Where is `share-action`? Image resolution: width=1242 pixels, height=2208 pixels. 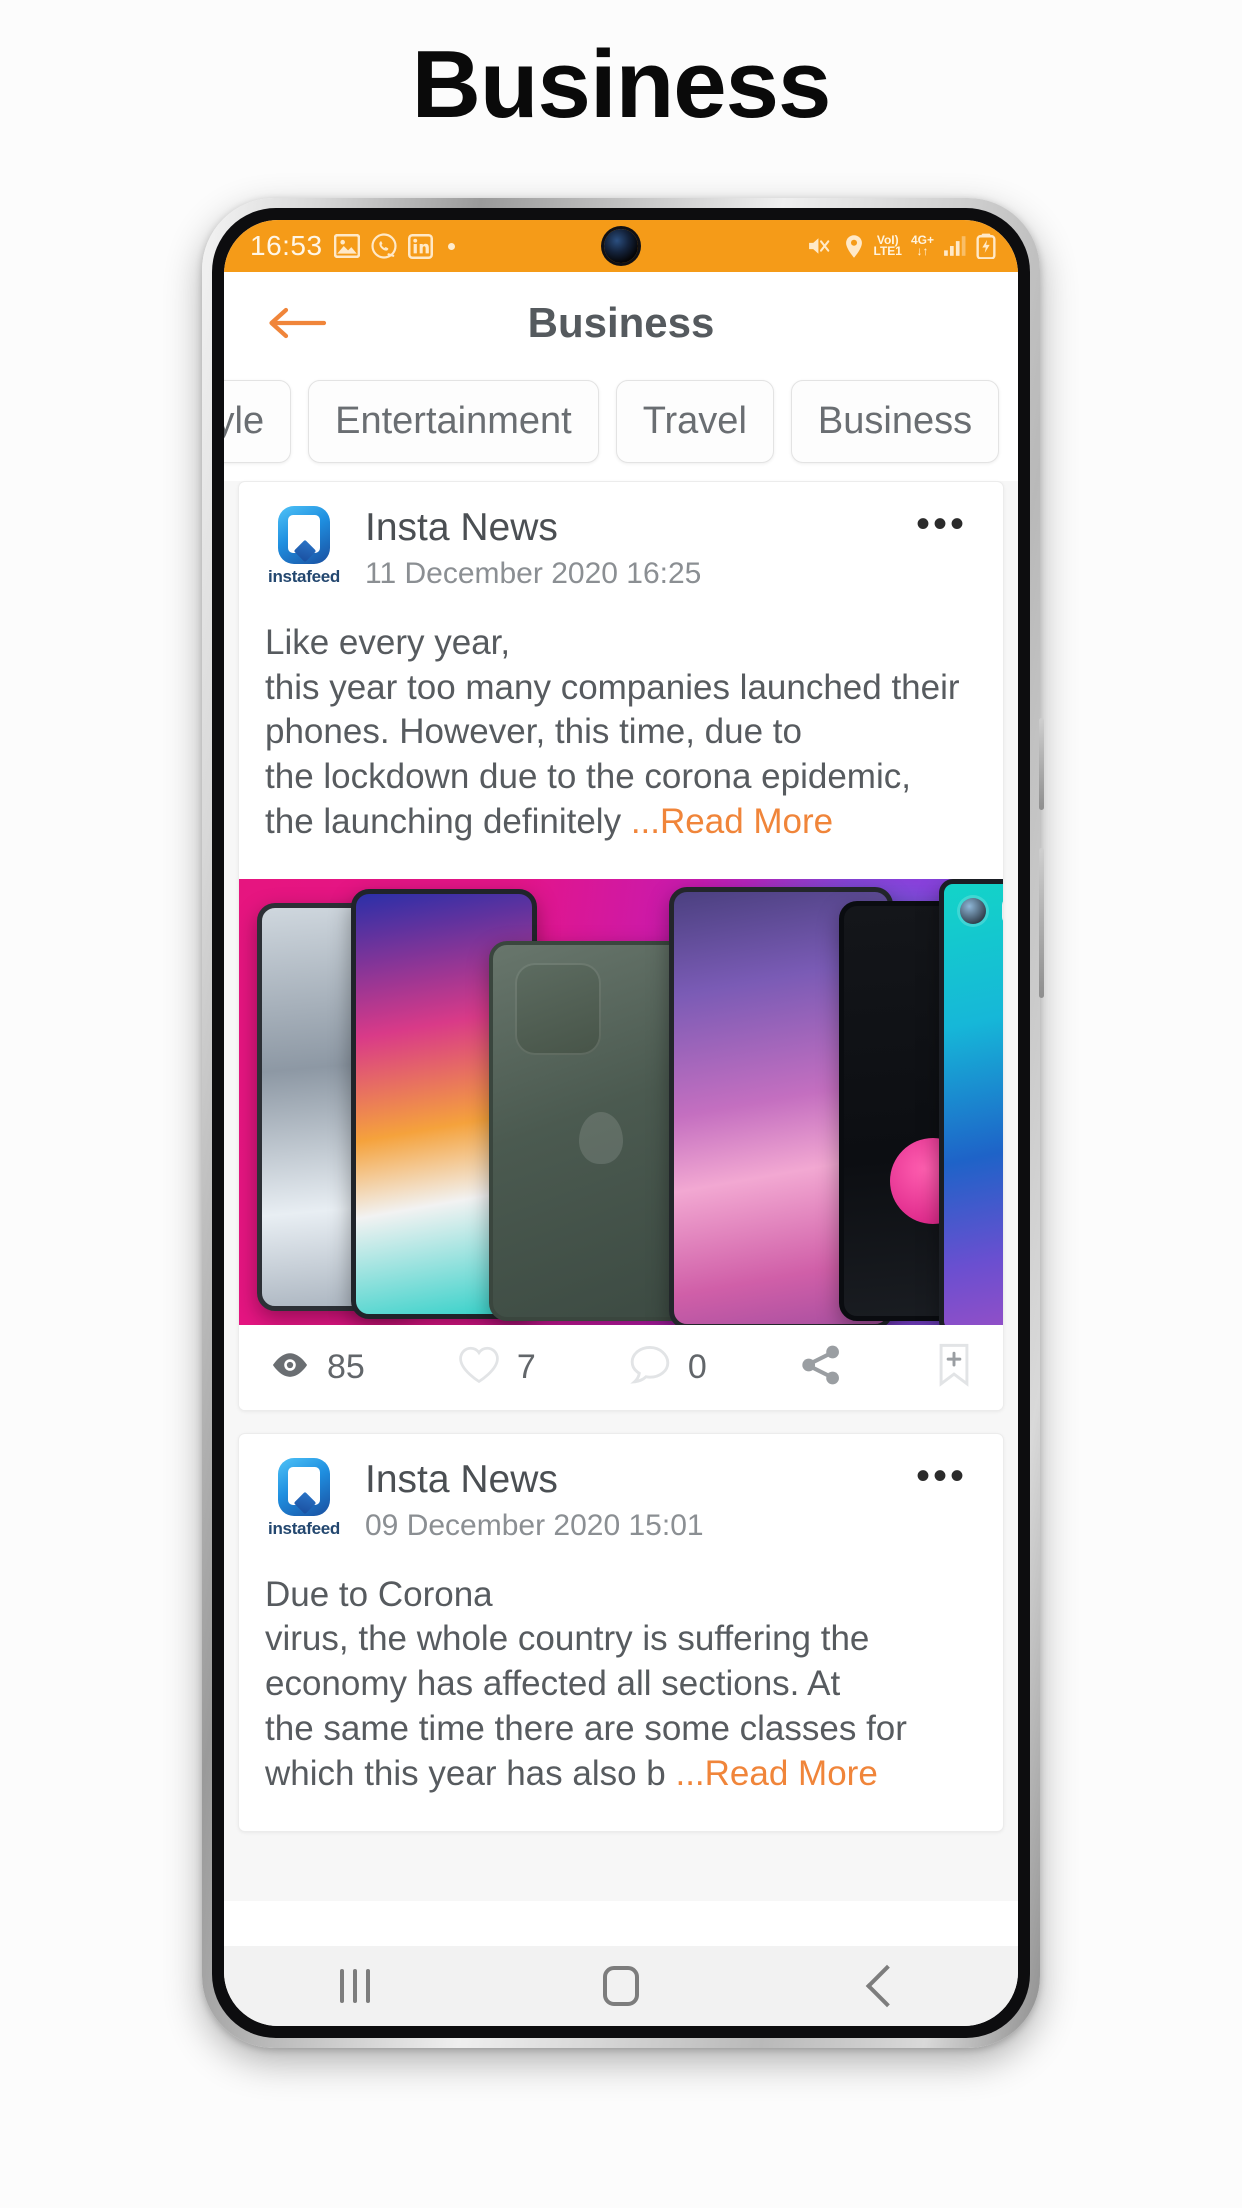 share-action is located at coordinates (821, 1367).